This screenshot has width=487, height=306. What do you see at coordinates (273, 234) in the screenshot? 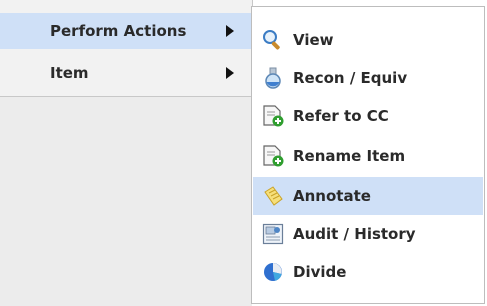
I see `report-icon` at bounding box center [273, 234].